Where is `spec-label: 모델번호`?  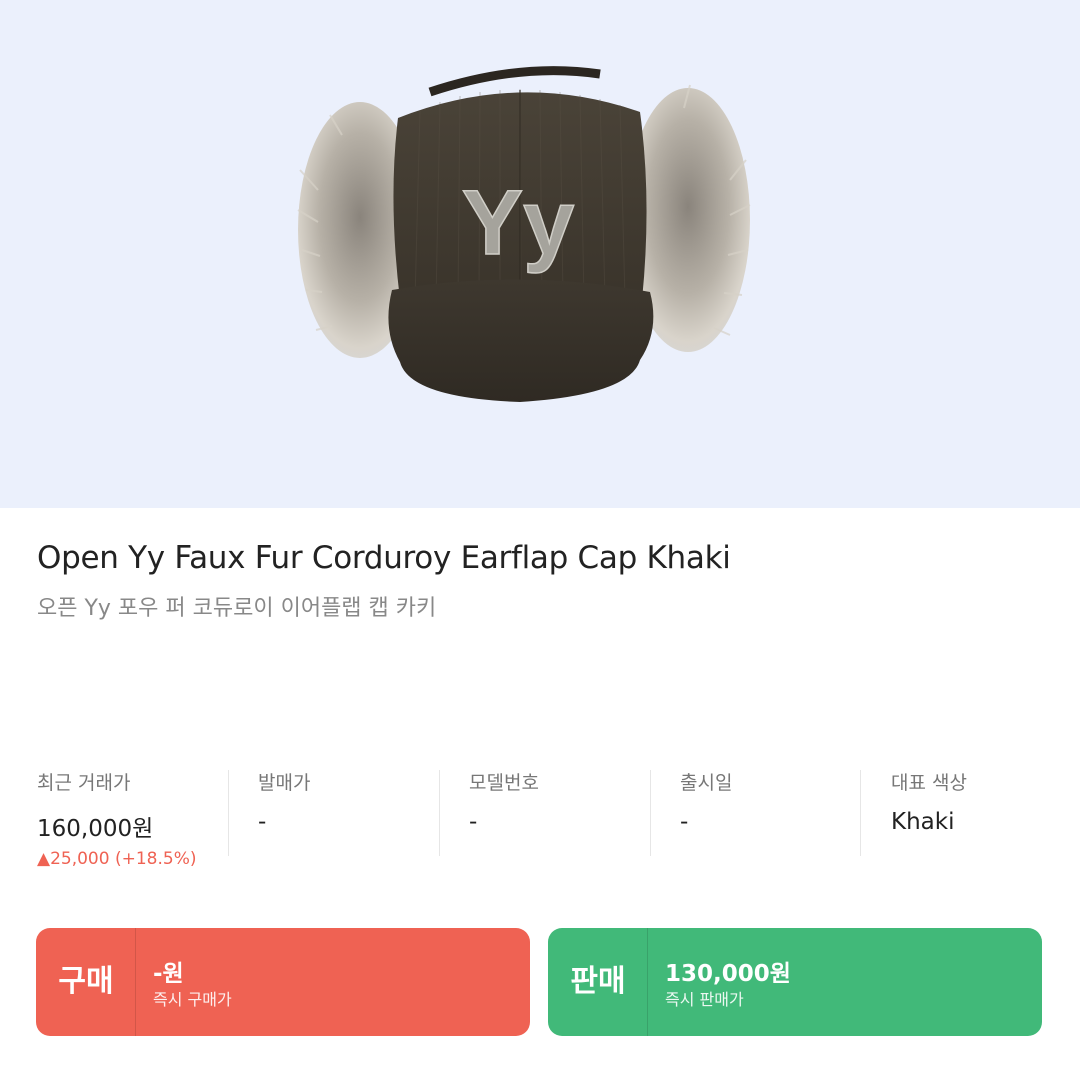 spec-label: 모델번호 is located at coordinates (504, 783).